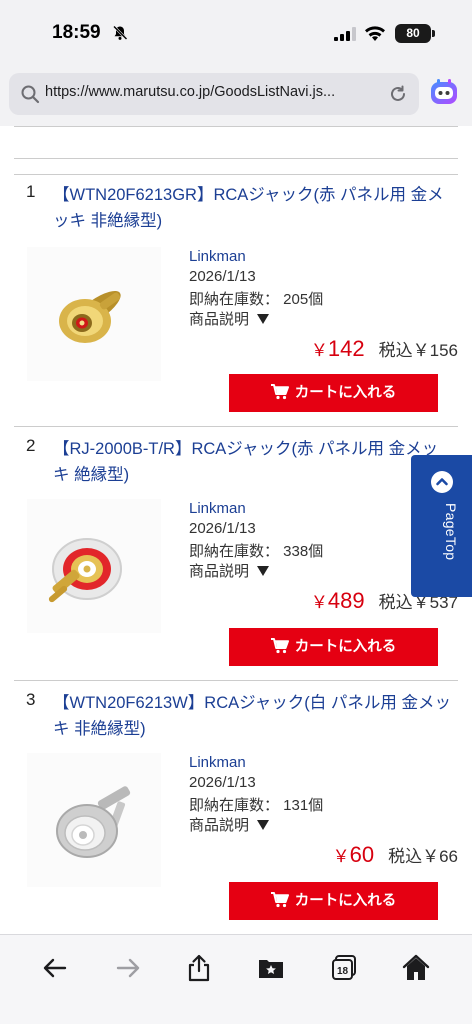 Image resolution: width=472 pixels, height=1024 pixels. Describe the element at coordinates (236, 979) in the screenshot. I see `browser-toolbar: 18` at that location.